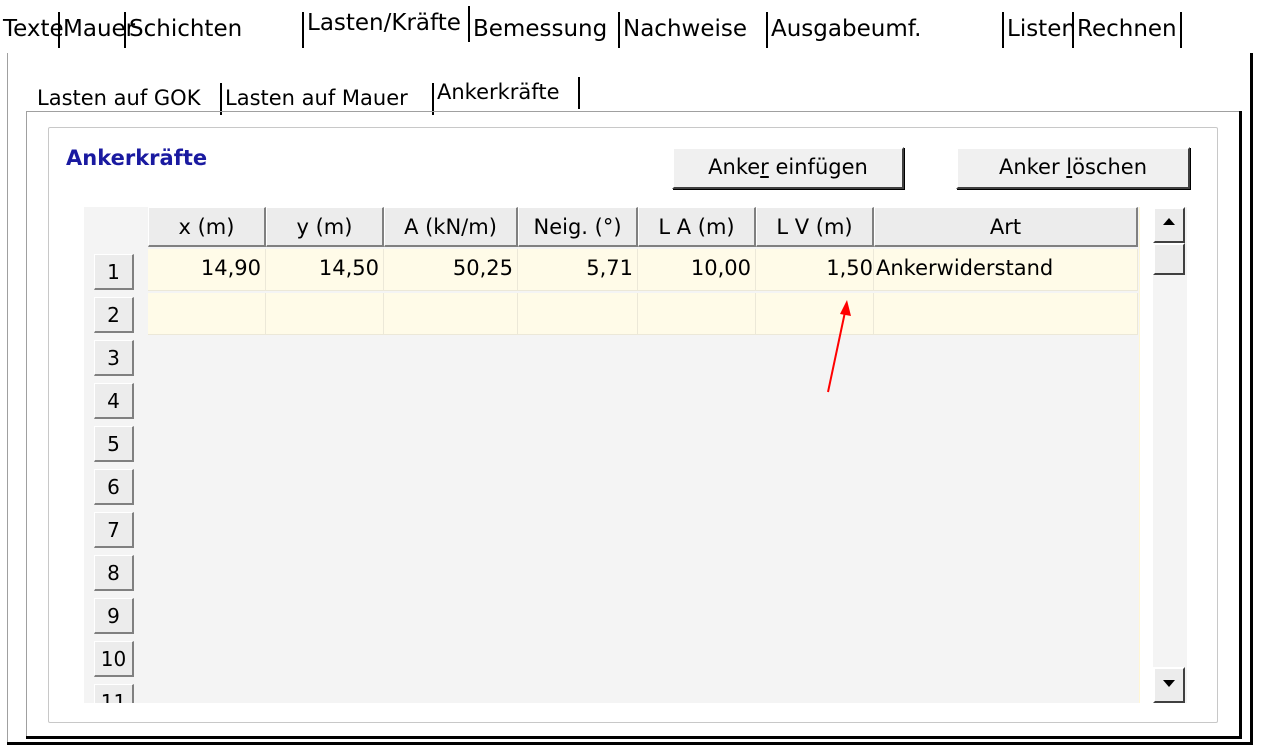  Describe the element at coordinates (839, 346) in the screenshot. I see `red-arrow-annotation-icon` at that location.